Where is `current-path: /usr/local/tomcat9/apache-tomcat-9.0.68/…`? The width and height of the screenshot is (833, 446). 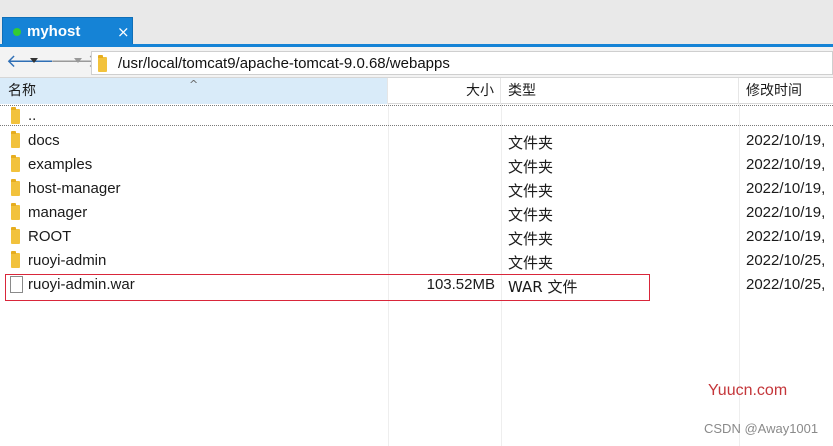 current-path: /usr/local/tomcat9/apache-tomcat-9.0.68/… is located at coordinates (284, 63).